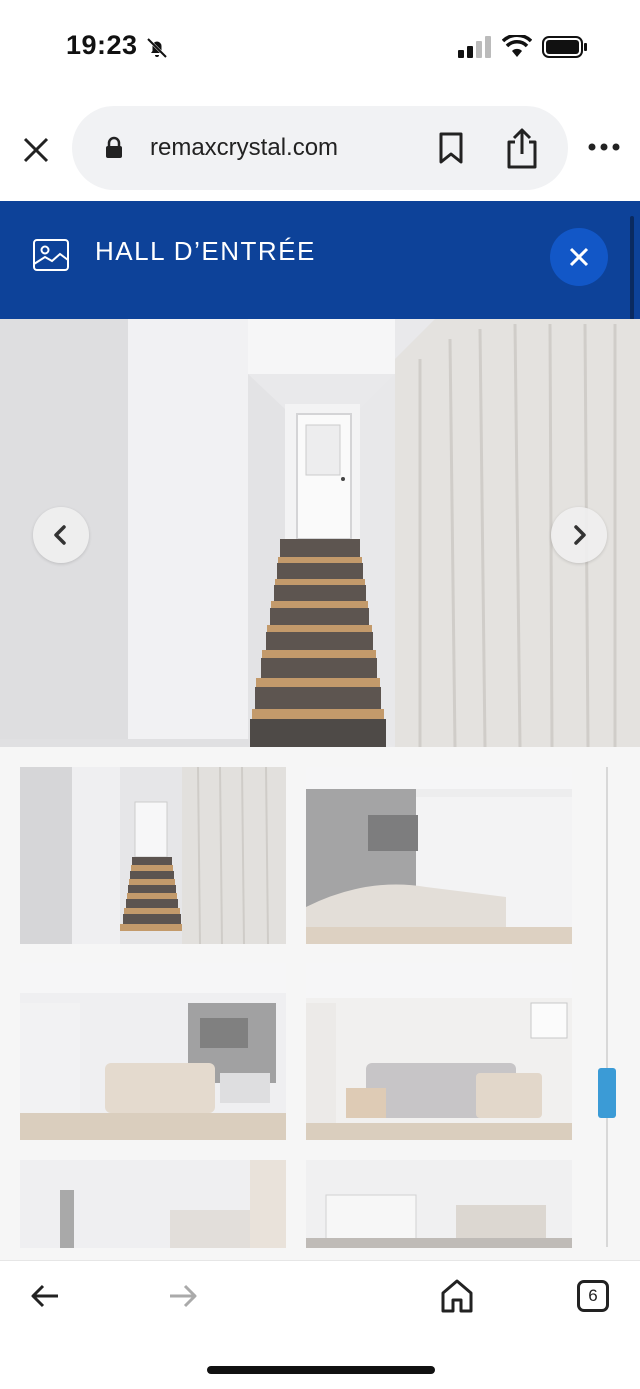 The image size is (640, 1389). I want to click on forward-arrow-icon, so click(183, 1296).